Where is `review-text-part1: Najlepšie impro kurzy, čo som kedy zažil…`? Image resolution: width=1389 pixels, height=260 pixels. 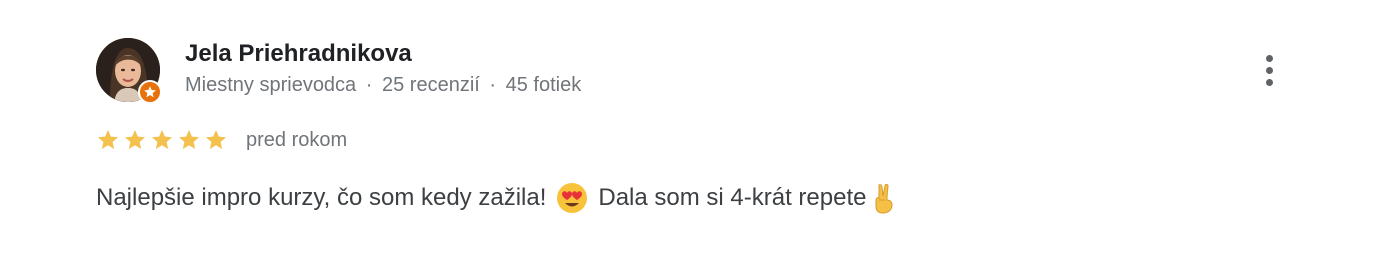 review-text-part1: Najlepšie impro kurzy, čo som kedy zažil… is located at coordinates (321, 197).